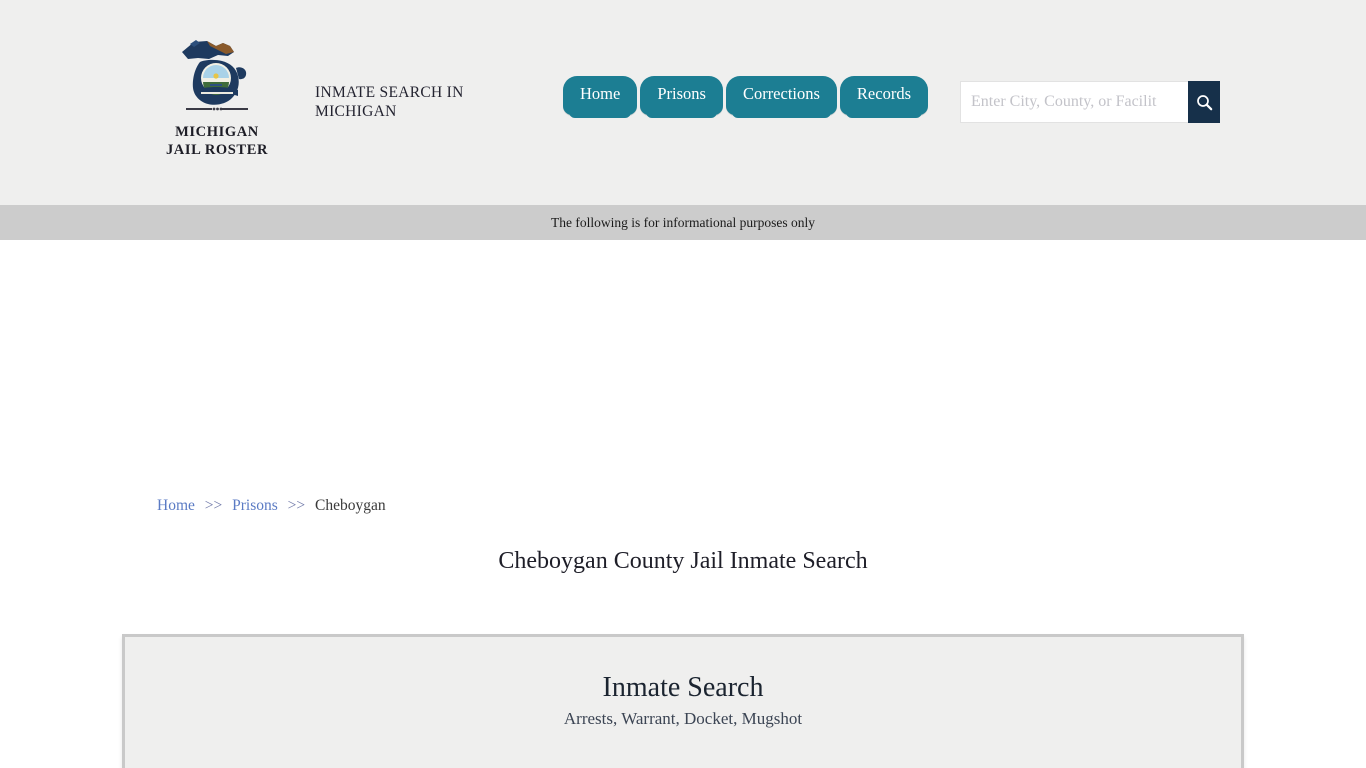  Describe the element at coordinates (215, 75) in the screenshot. I see `michigan-state-outline-logo-icon` at that location.